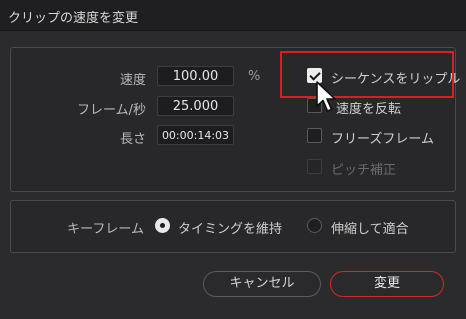 Image resolution: width=466 pixels, height=319 pixels. I want to click on speed-label: 速度, so click(132, 80).